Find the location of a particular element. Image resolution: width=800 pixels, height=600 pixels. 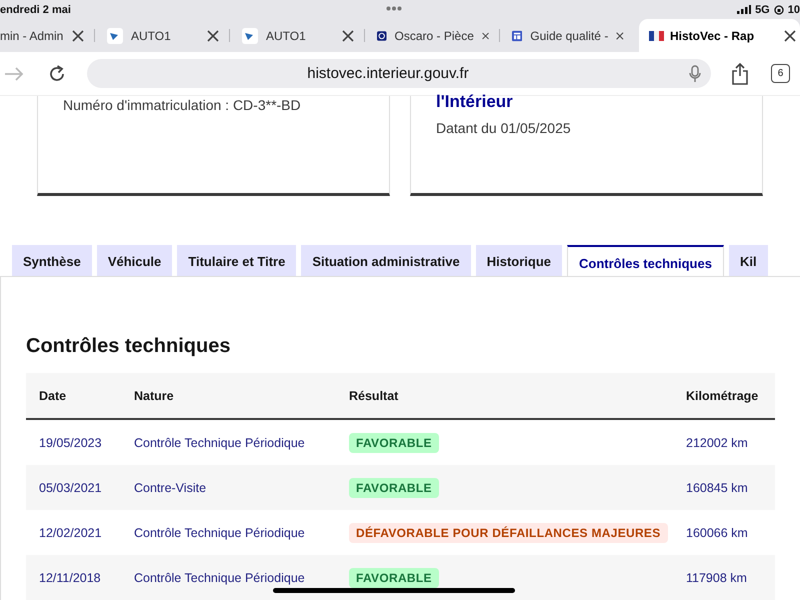

reload-icon is located at coordinates (57, 74).